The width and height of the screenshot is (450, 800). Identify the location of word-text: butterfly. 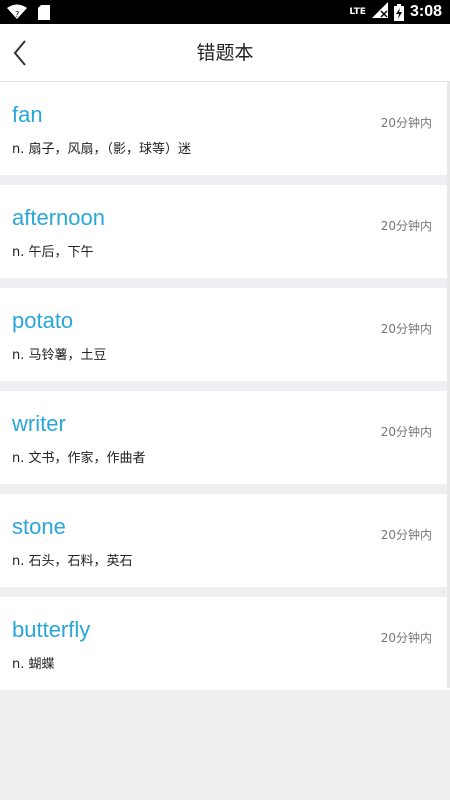
(51, 629).